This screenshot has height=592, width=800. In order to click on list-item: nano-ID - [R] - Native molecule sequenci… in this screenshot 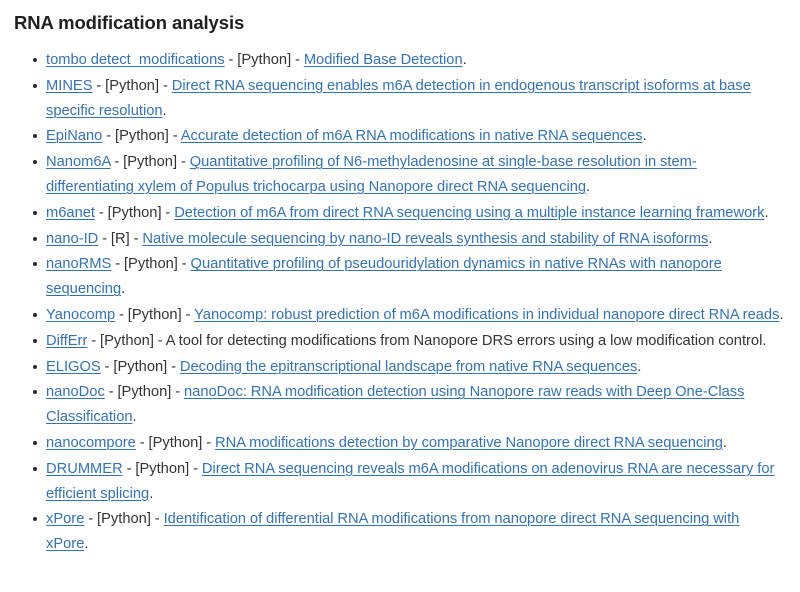, I will do `click(408, 239)`.